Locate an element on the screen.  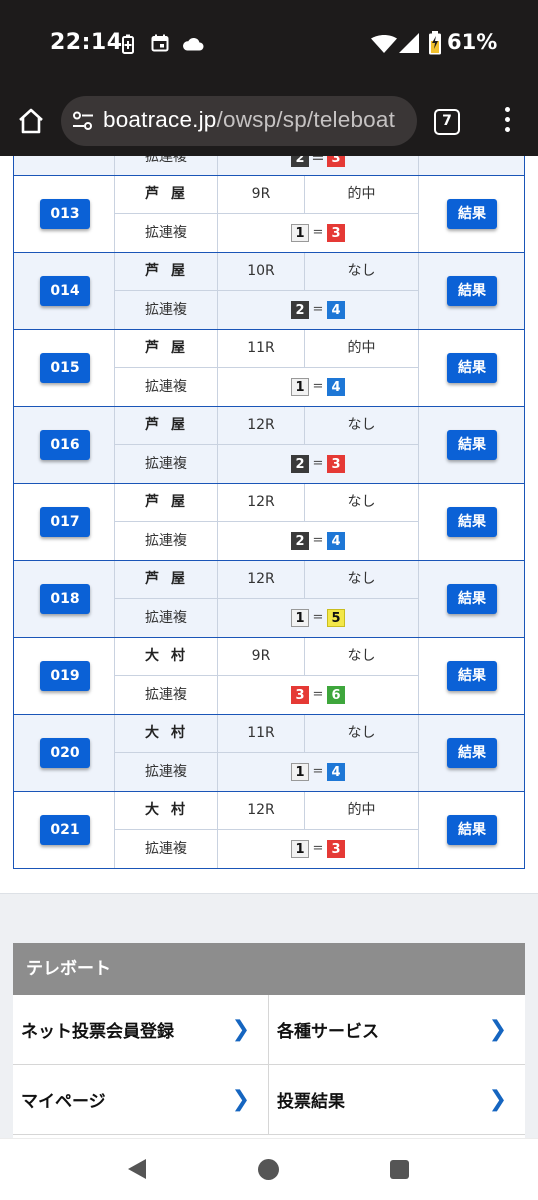
table-row: 018 芦屋 12R なし 拡連複 1 = 5 結果 is located at coordinates (269, 599).